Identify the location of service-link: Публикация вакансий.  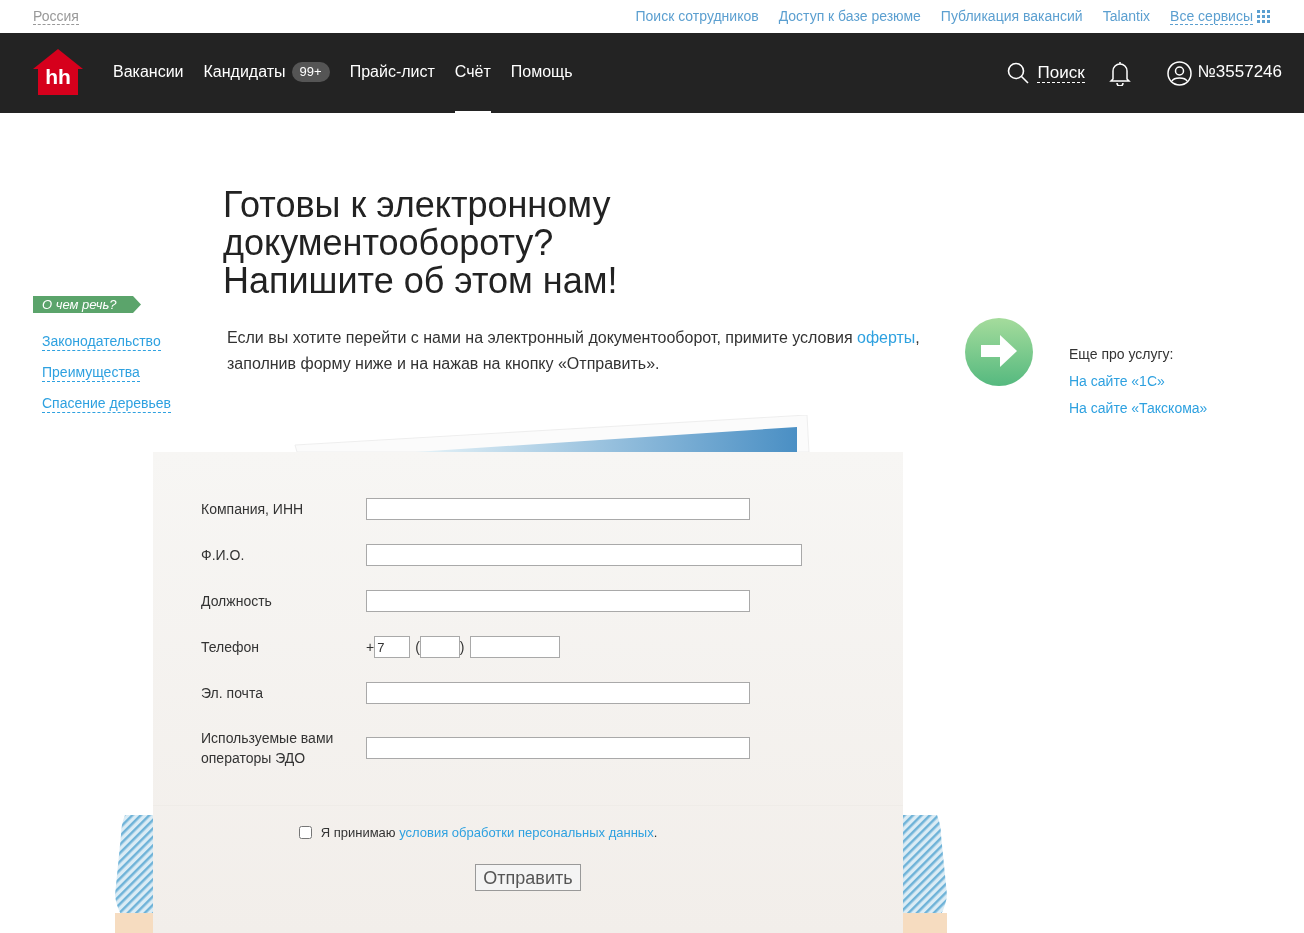
(1011, 16).